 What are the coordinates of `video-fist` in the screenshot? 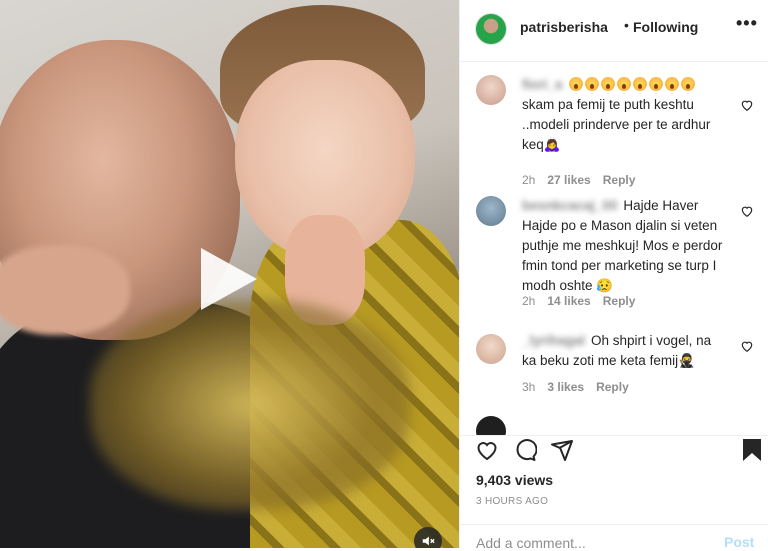 It's located at (65, 290).